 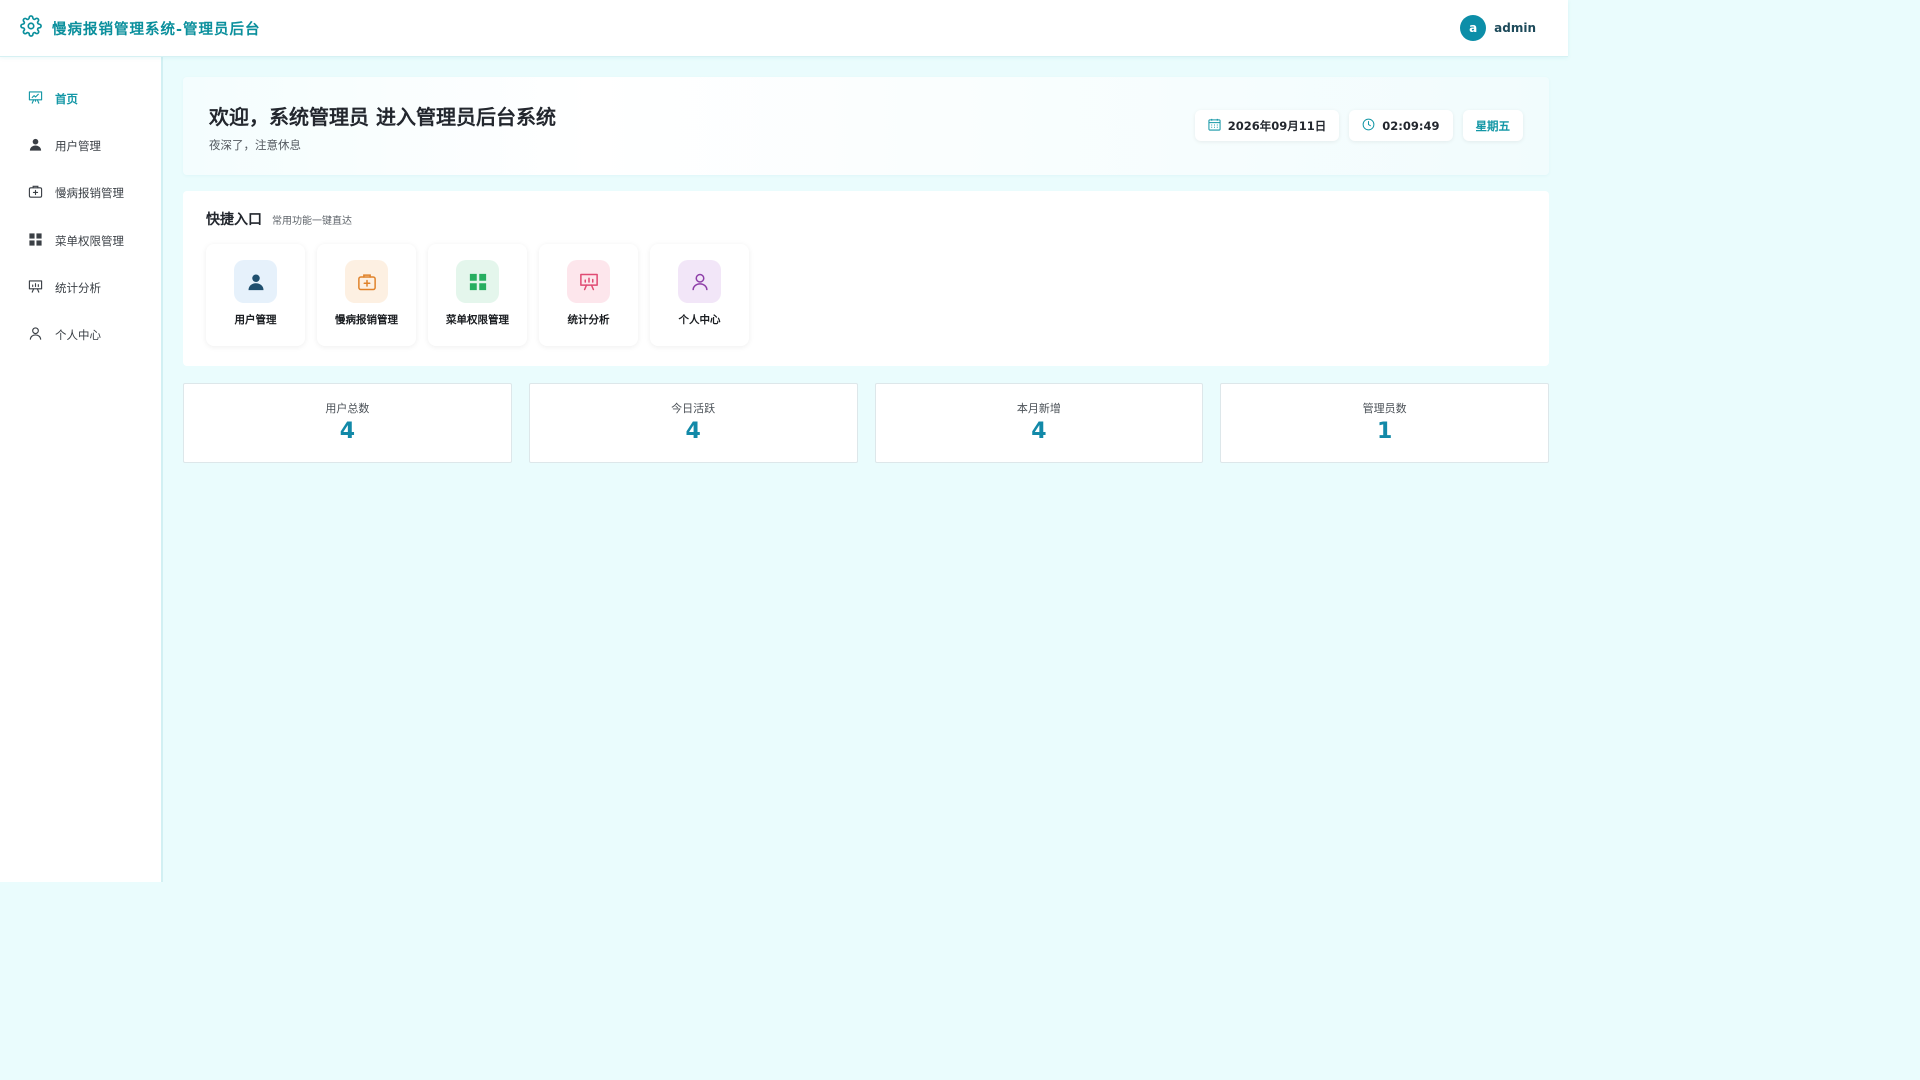 I want to click on sidebar-item-menu-permission: 菜单权限管理, so click(x=80, y=240).